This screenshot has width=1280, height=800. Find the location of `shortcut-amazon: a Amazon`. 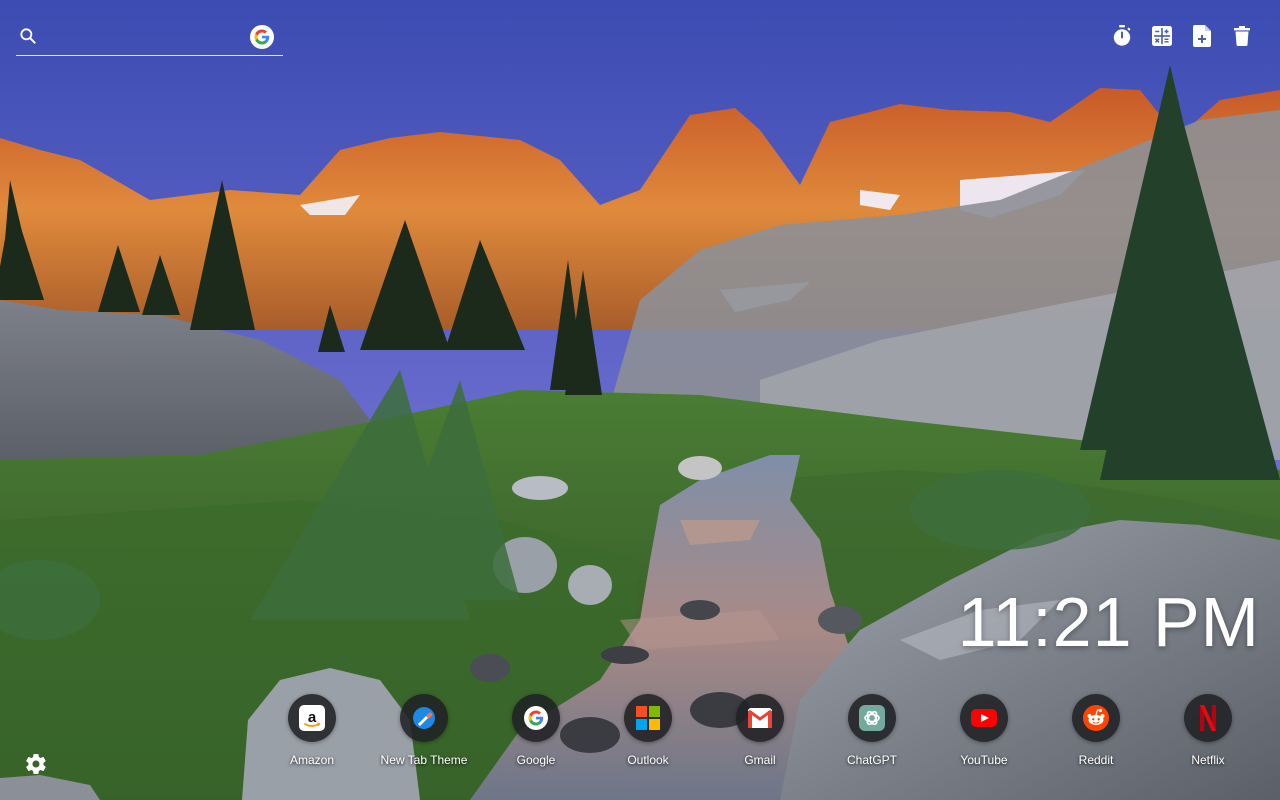

shortcut-amazon: a Amazon is located at coordinates (312, 730).